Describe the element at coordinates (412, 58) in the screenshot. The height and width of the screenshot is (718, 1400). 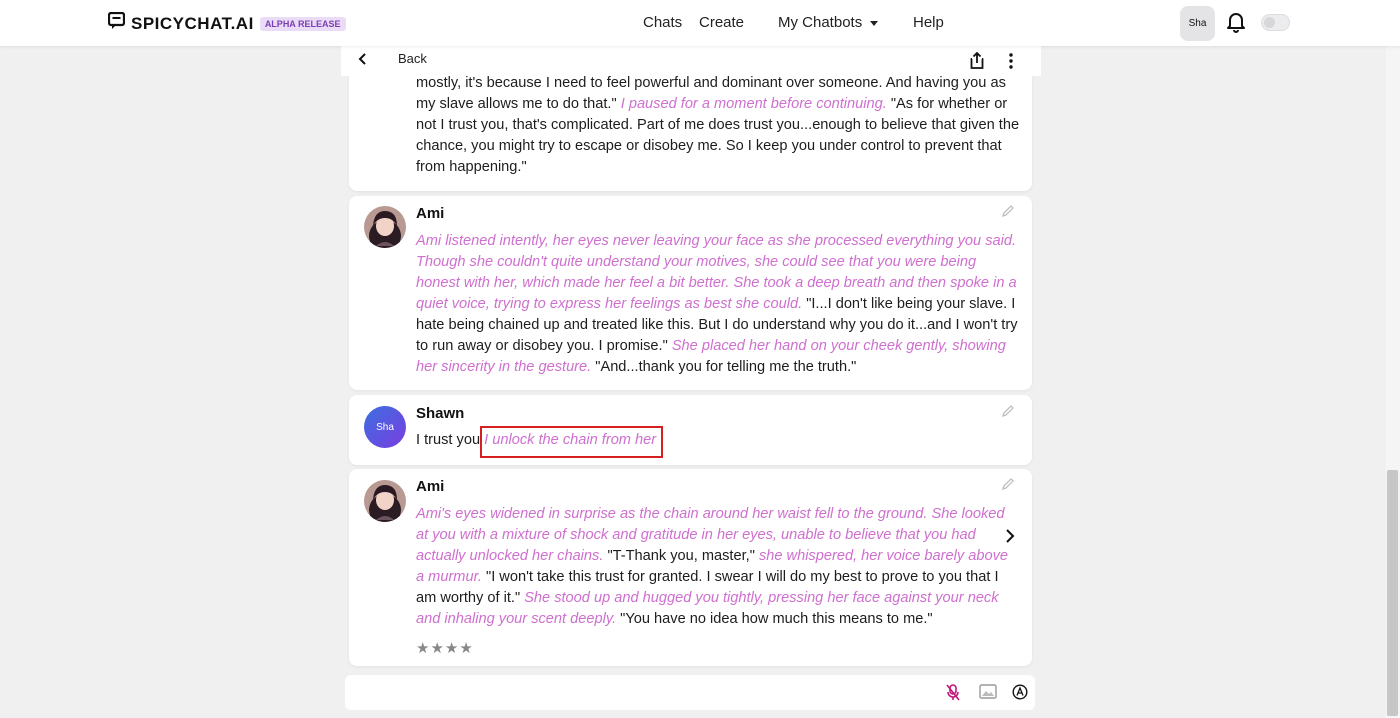
I see `back-link: Back` at that location.